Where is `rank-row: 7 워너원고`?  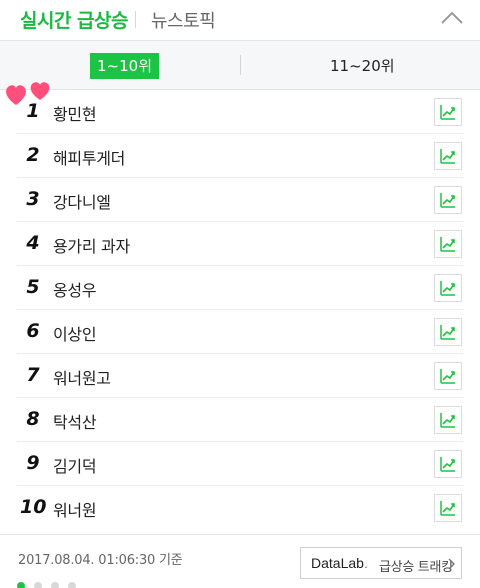 rank-row: 7 워너원고 is located at coordinates (240, 376).